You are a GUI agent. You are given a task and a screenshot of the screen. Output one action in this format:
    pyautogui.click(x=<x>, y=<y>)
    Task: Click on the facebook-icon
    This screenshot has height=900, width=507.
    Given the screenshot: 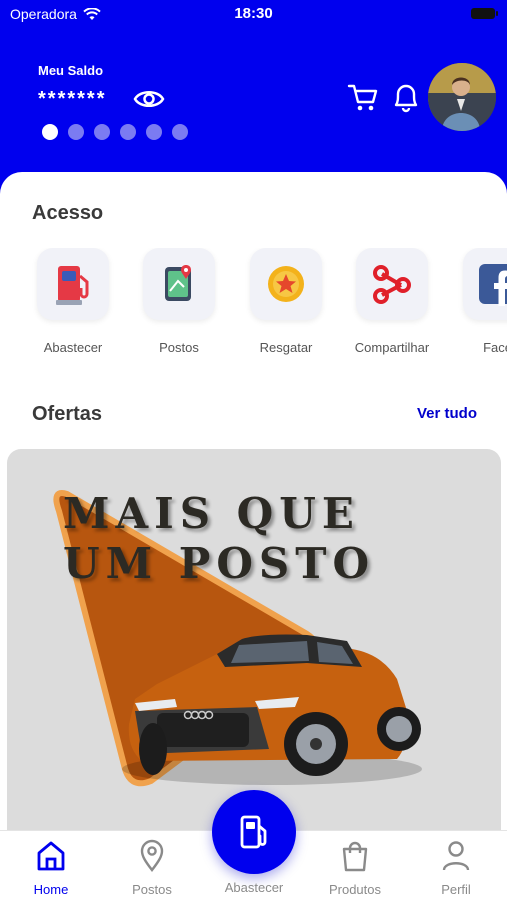 What is the action you would take?
    pyautogui.click(x=493, y=285)
    